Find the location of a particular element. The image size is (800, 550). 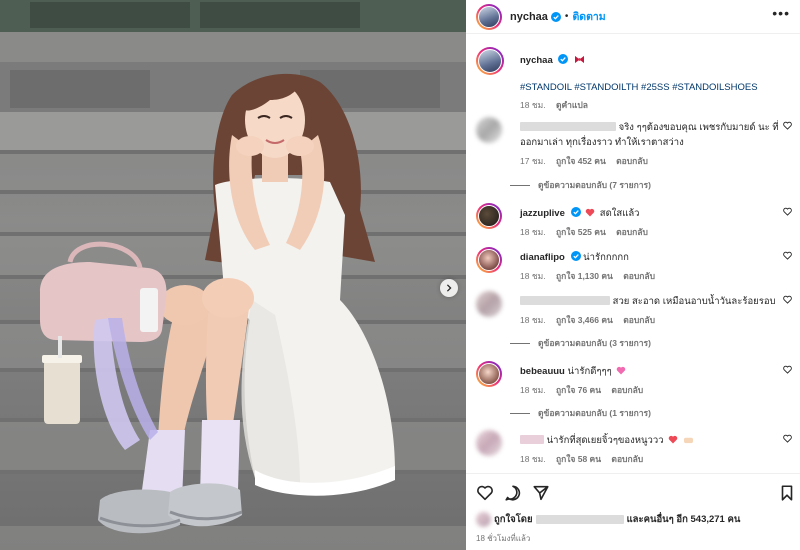

caption-avatar is located at coordinates (490, 61).